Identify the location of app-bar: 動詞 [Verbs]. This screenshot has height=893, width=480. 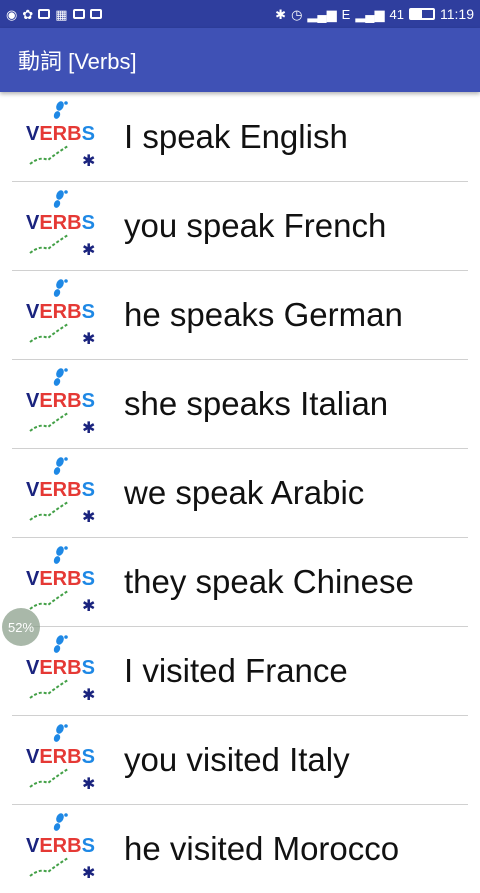
(240, 60).